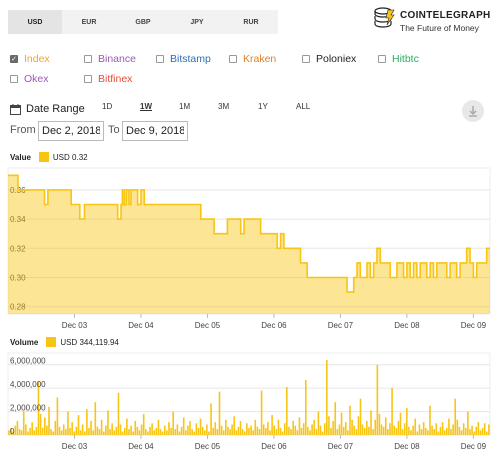 The height and width of the screenshot is (457, 500). Describe the element at coordinates (184, 106) in the screenshot. I see `range-1m: 1M` at that location.